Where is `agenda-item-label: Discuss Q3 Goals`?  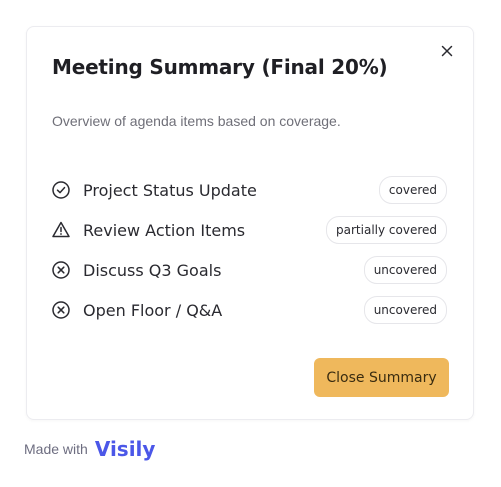 agenda-item-label: Discuss Q3 Goals is located at coordinates (152, 270).